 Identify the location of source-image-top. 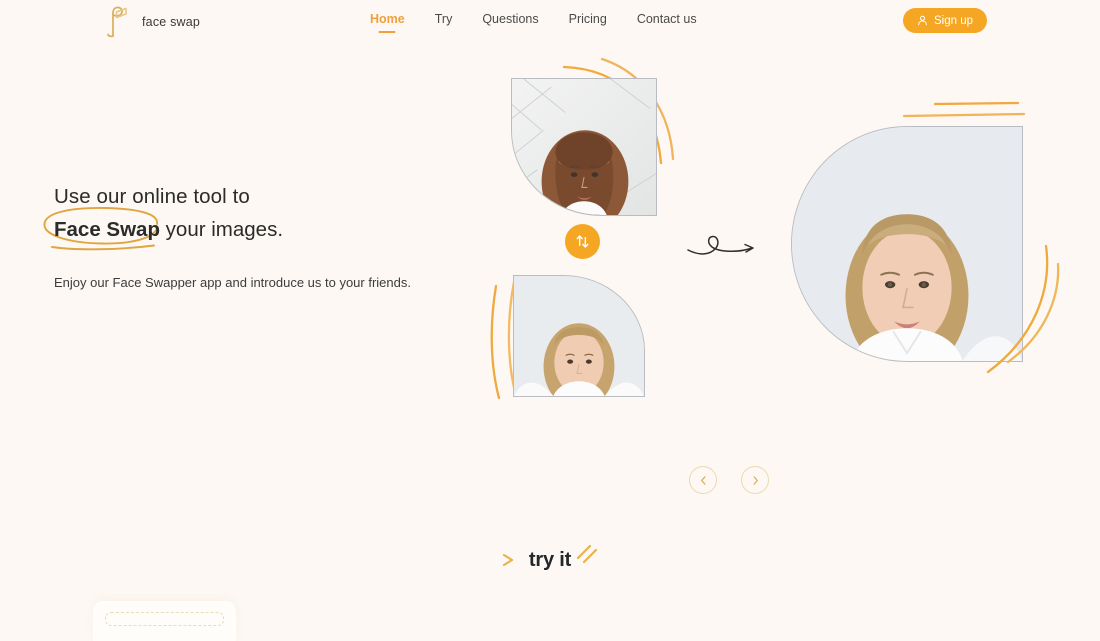
(584, 147).